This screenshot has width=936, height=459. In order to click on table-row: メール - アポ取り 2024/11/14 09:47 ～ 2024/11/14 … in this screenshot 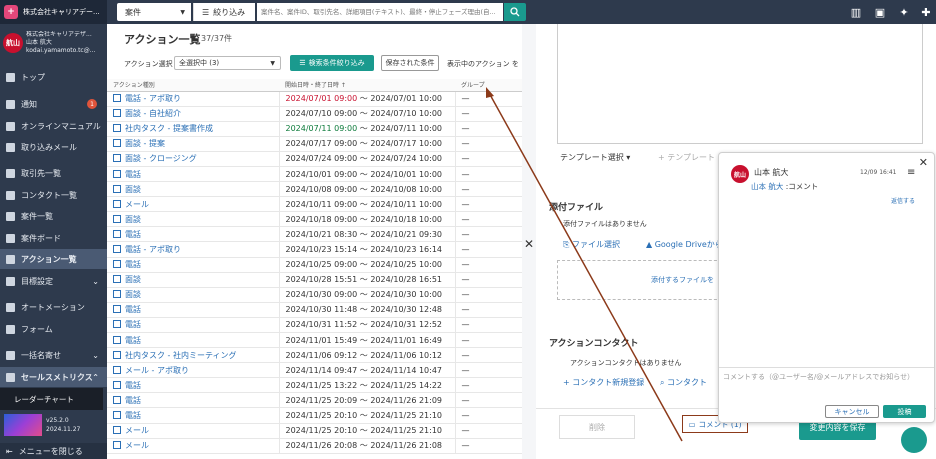, I will do `click(314, 370)`.